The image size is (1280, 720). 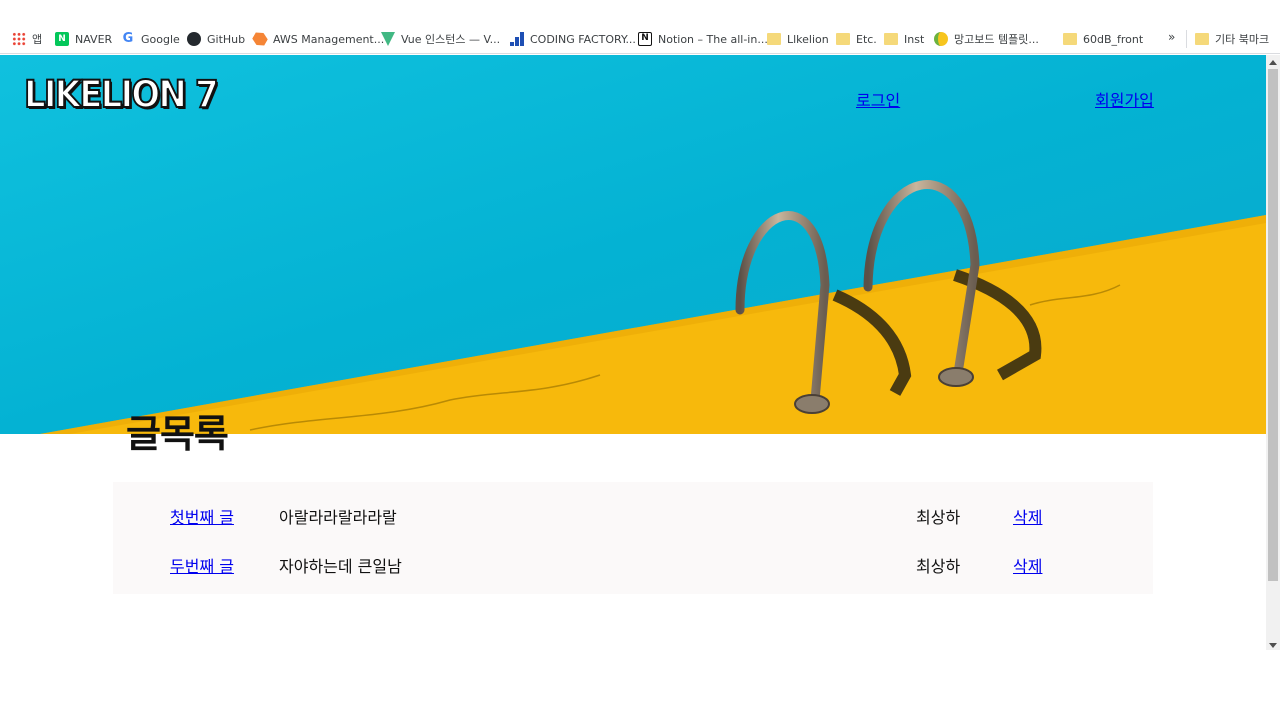 What do you see at coordinates (1124, 99) in the screenshot?
I see `signup-link: 회원가입` at bounding box center [1124, 99].